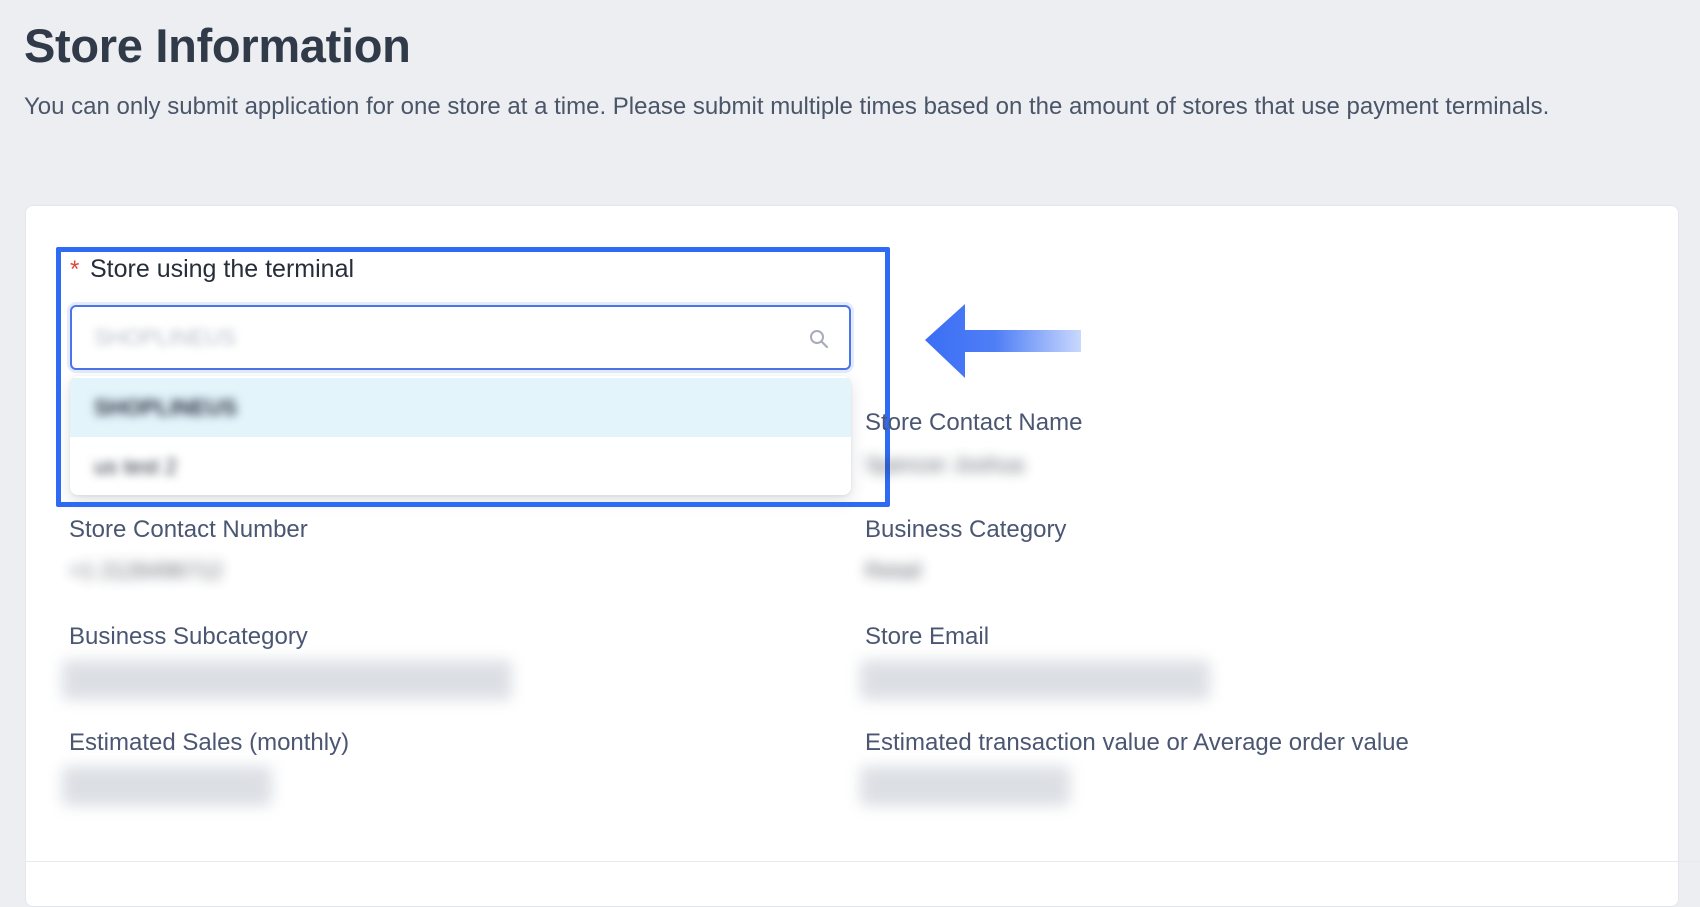 This screenshot has width=1700, height=907. Describe the element at coordinates (927, 636) in the screenshot. I see `store-email-label: Store Email` at that location.